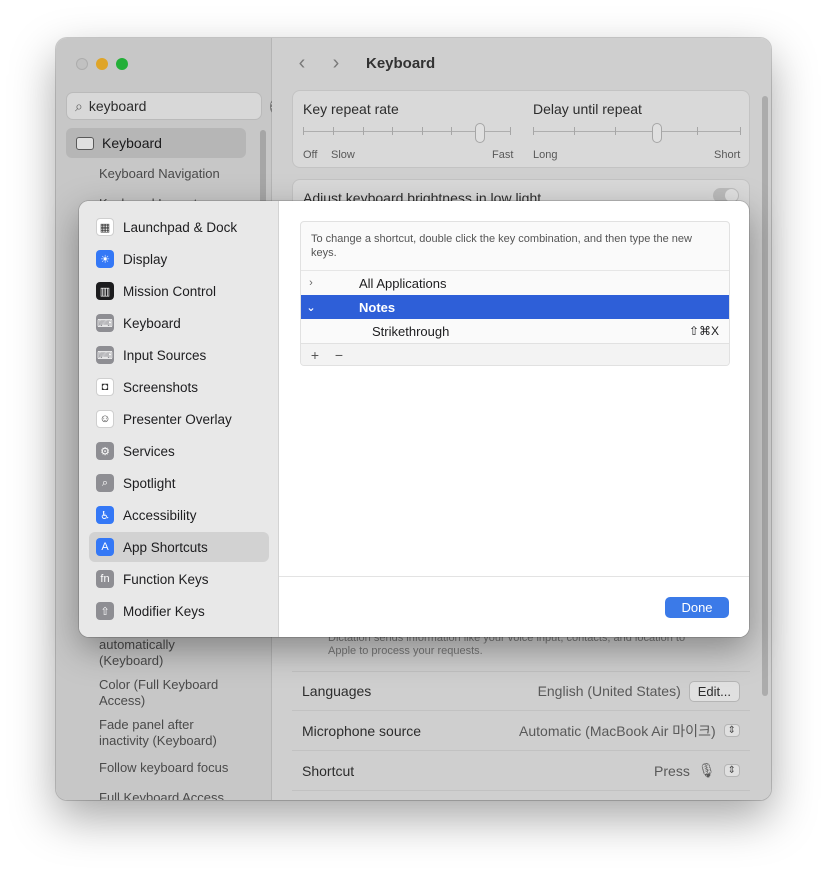 This screenshot has height=875, width=827. What do you see at coordinates (166, 579) in the screenshot?
I see `category-label: Function Keys` at bounding box center [166, 579].